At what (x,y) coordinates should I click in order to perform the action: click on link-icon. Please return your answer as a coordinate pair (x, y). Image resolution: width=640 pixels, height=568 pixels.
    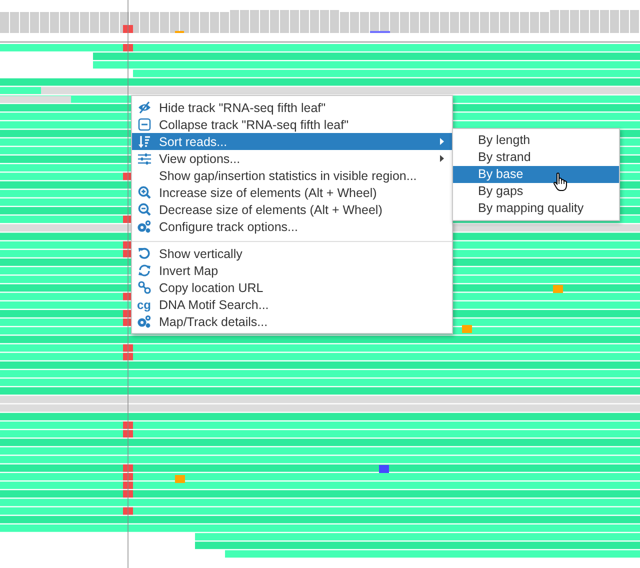
    Looking at the image, I should click on (144, 287).